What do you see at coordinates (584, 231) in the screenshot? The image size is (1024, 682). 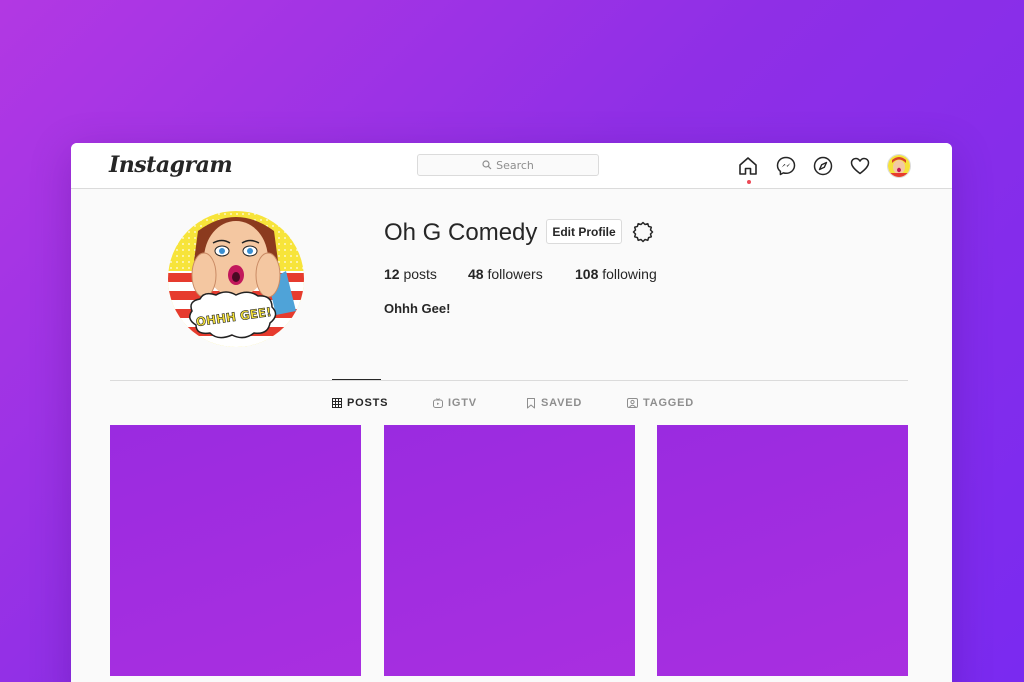 I see `edit-profile-button: Edit Profile` at bounding box center [584, 231].